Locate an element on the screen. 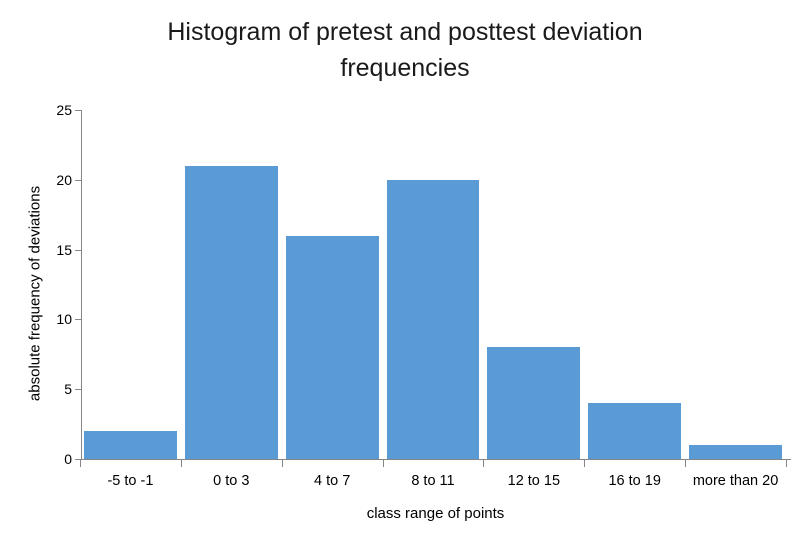 The width and height of the screenshot is (810, 540). x-axis-tick-label: 4 to 7 is located at coordinates (332, 481).